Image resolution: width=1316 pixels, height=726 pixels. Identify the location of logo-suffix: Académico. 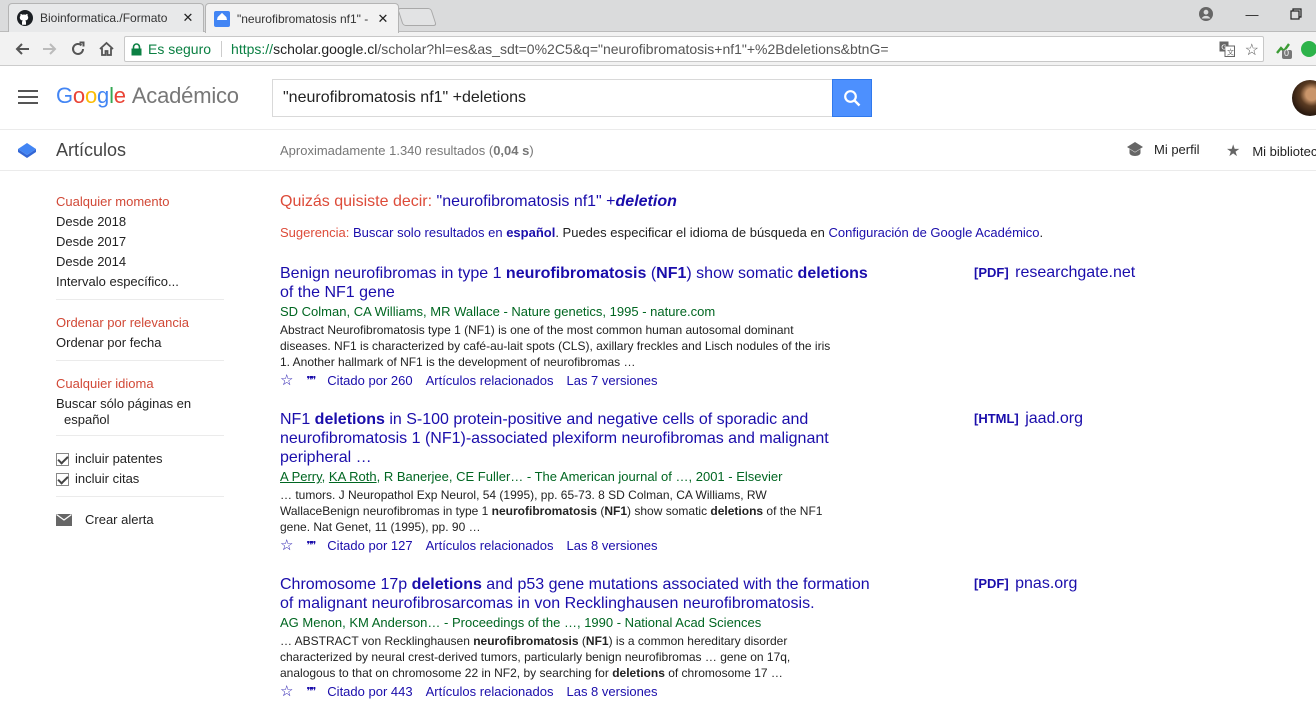
(185, 95).